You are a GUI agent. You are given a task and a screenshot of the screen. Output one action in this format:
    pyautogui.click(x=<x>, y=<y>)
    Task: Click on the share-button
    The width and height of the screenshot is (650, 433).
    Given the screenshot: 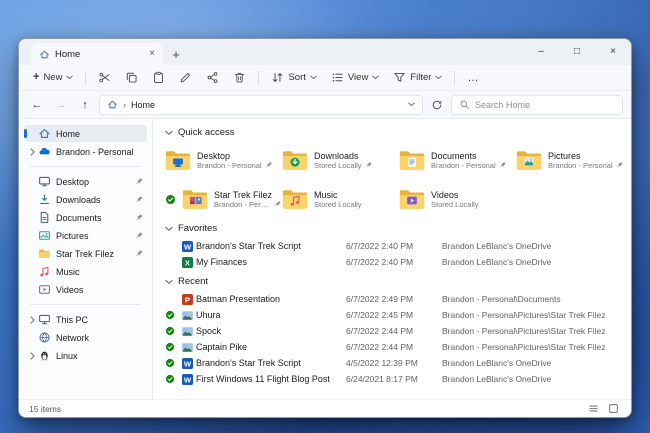 What is the action you would take?
    pyautogui.click(x=212, y=78)
    